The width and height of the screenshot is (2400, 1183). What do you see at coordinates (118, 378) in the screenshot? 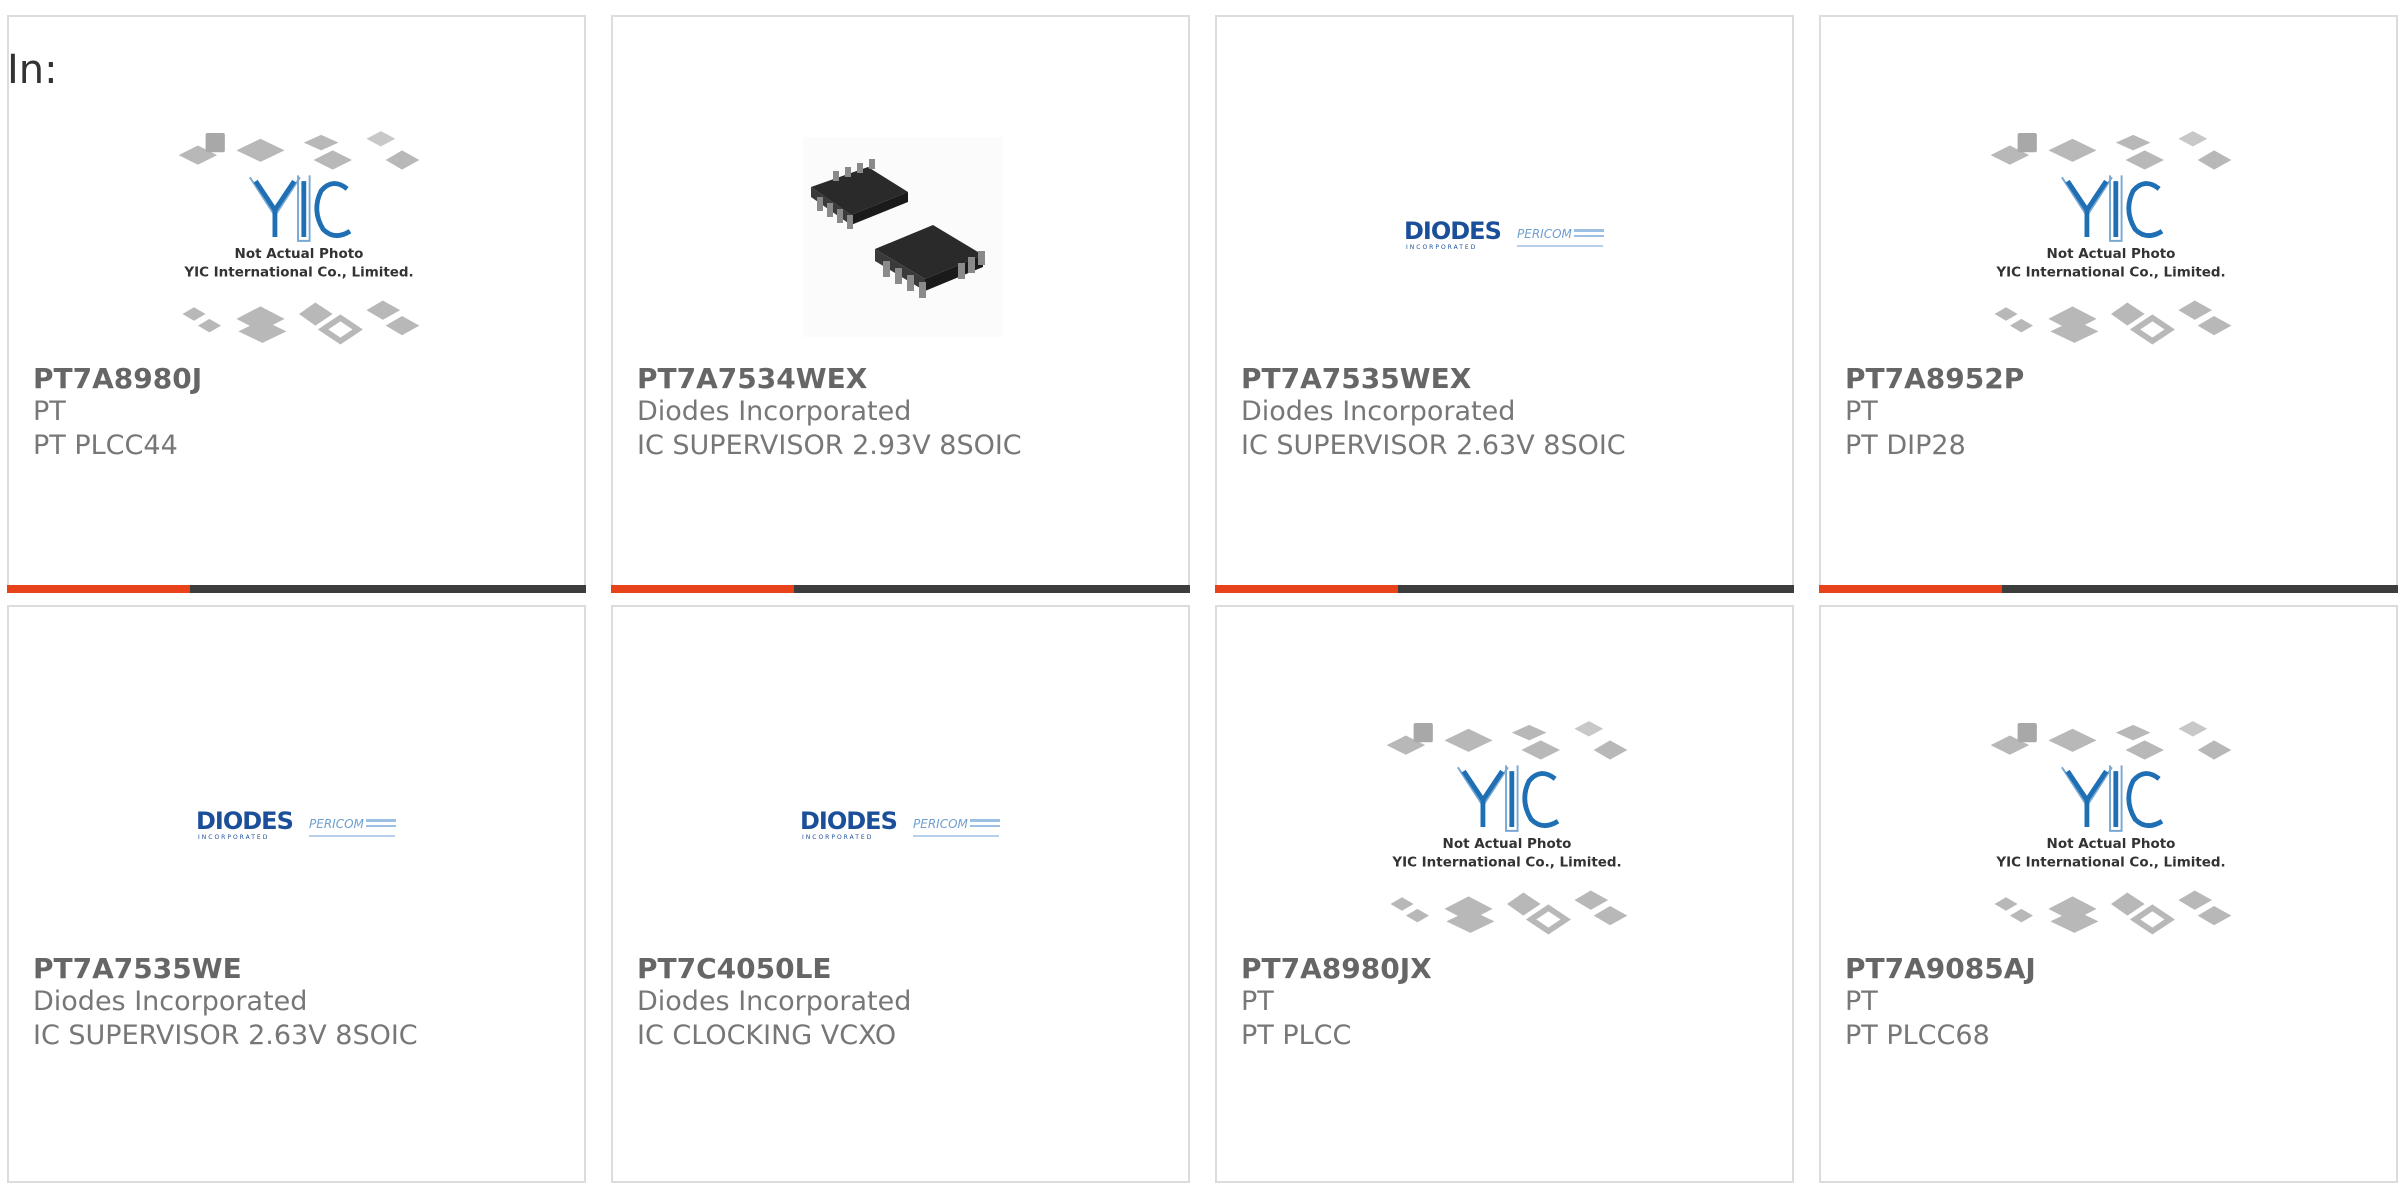
I see `part-number: PT7A8980J` at bounding box center [118, 378].